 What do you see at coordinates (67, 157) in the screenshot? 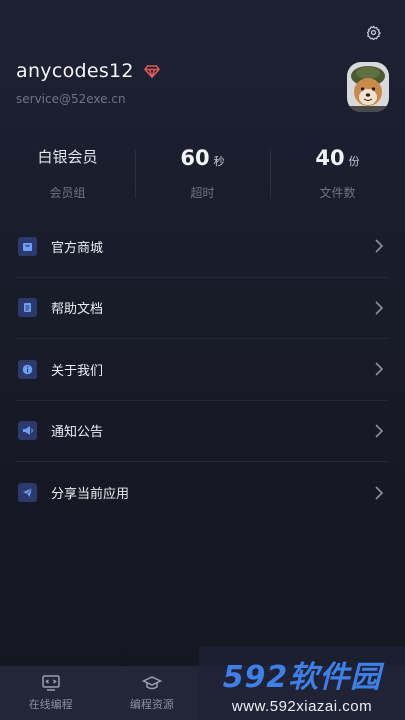
I see `stat-value: 白银会员` at bounding box center [67, 157].